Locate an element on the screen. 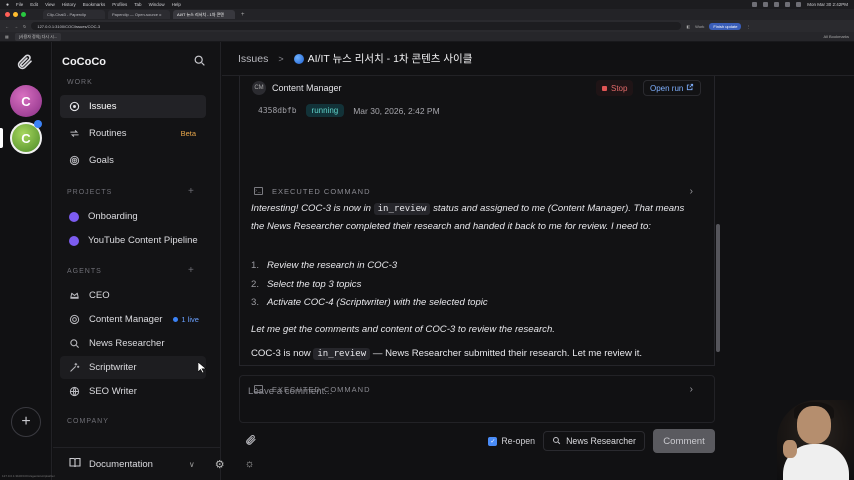 The image size is (854, 480). work-profile-label: Work is located at coordinates (699, 26).